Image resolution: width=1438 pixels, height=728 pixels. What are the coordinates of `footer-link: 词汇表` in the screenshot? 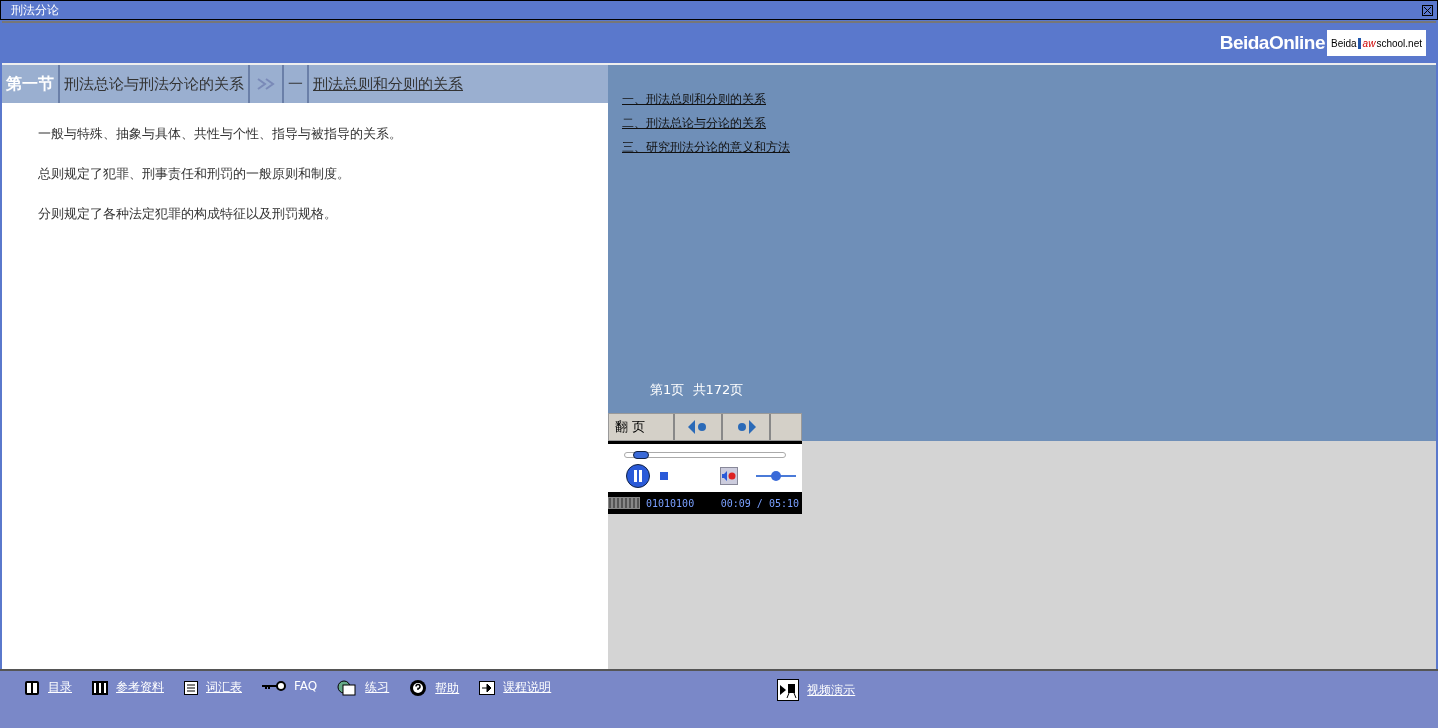 It's located at (213, 687).